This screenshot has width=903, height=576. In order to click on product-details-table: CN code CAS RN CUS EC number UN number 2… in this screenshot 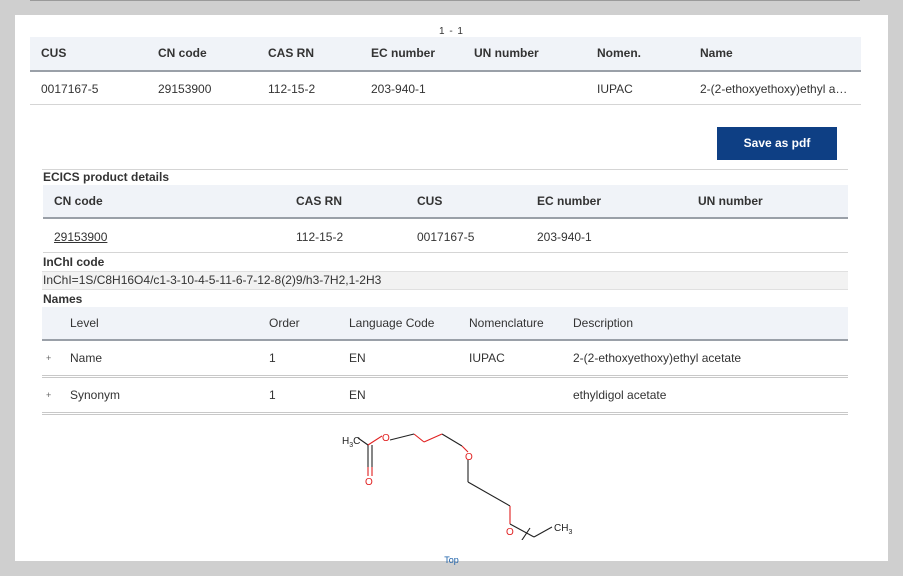, I will do `click(445, 219)`.